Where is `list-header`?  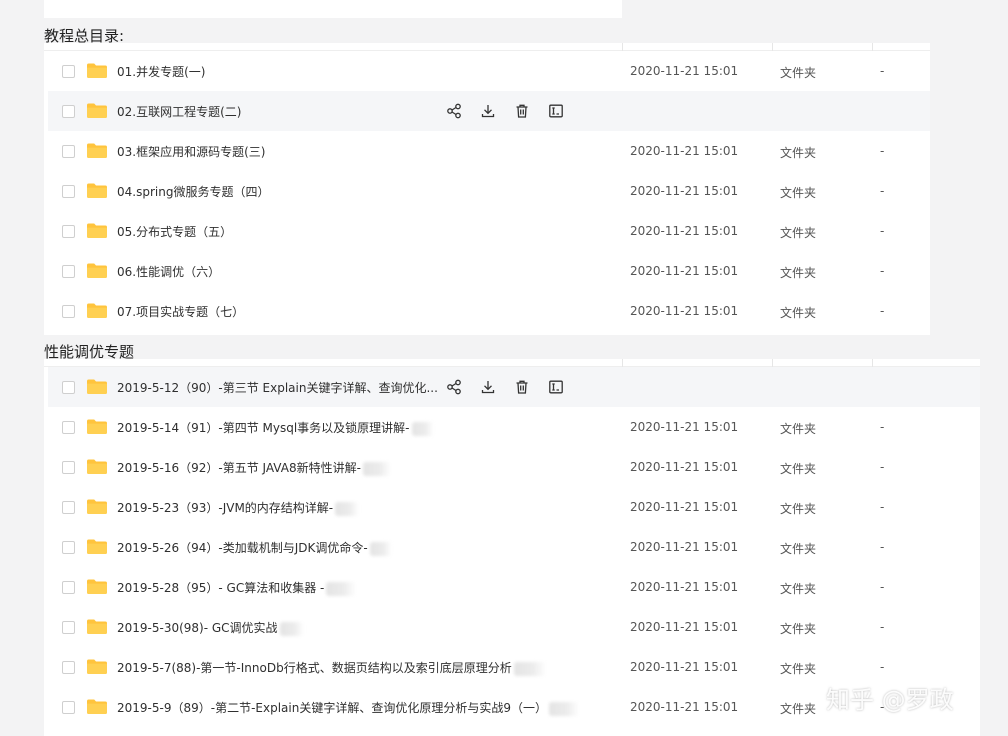 list-header is located at coordinates (512, 363).